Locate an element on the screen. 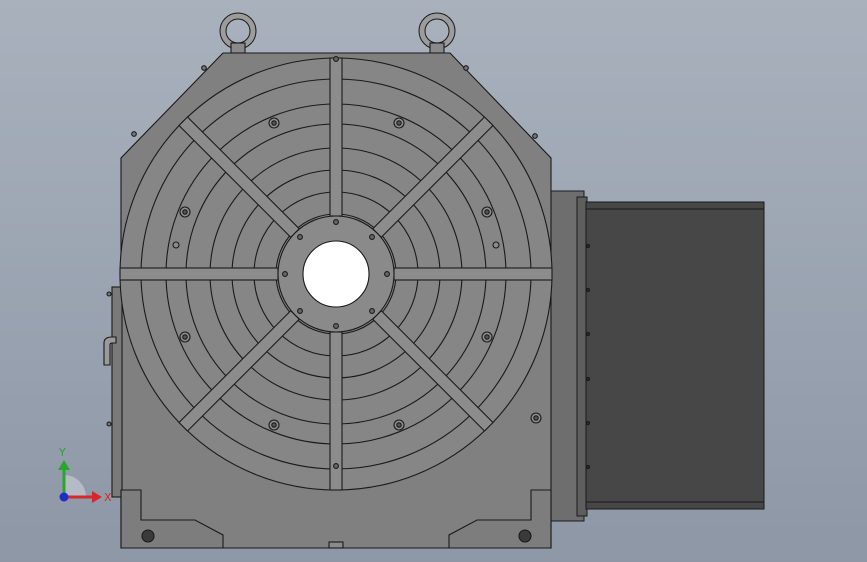 Image resolution: width=867 pixels, height=562 pixels. center-bore is located at coordinates (336, 274).